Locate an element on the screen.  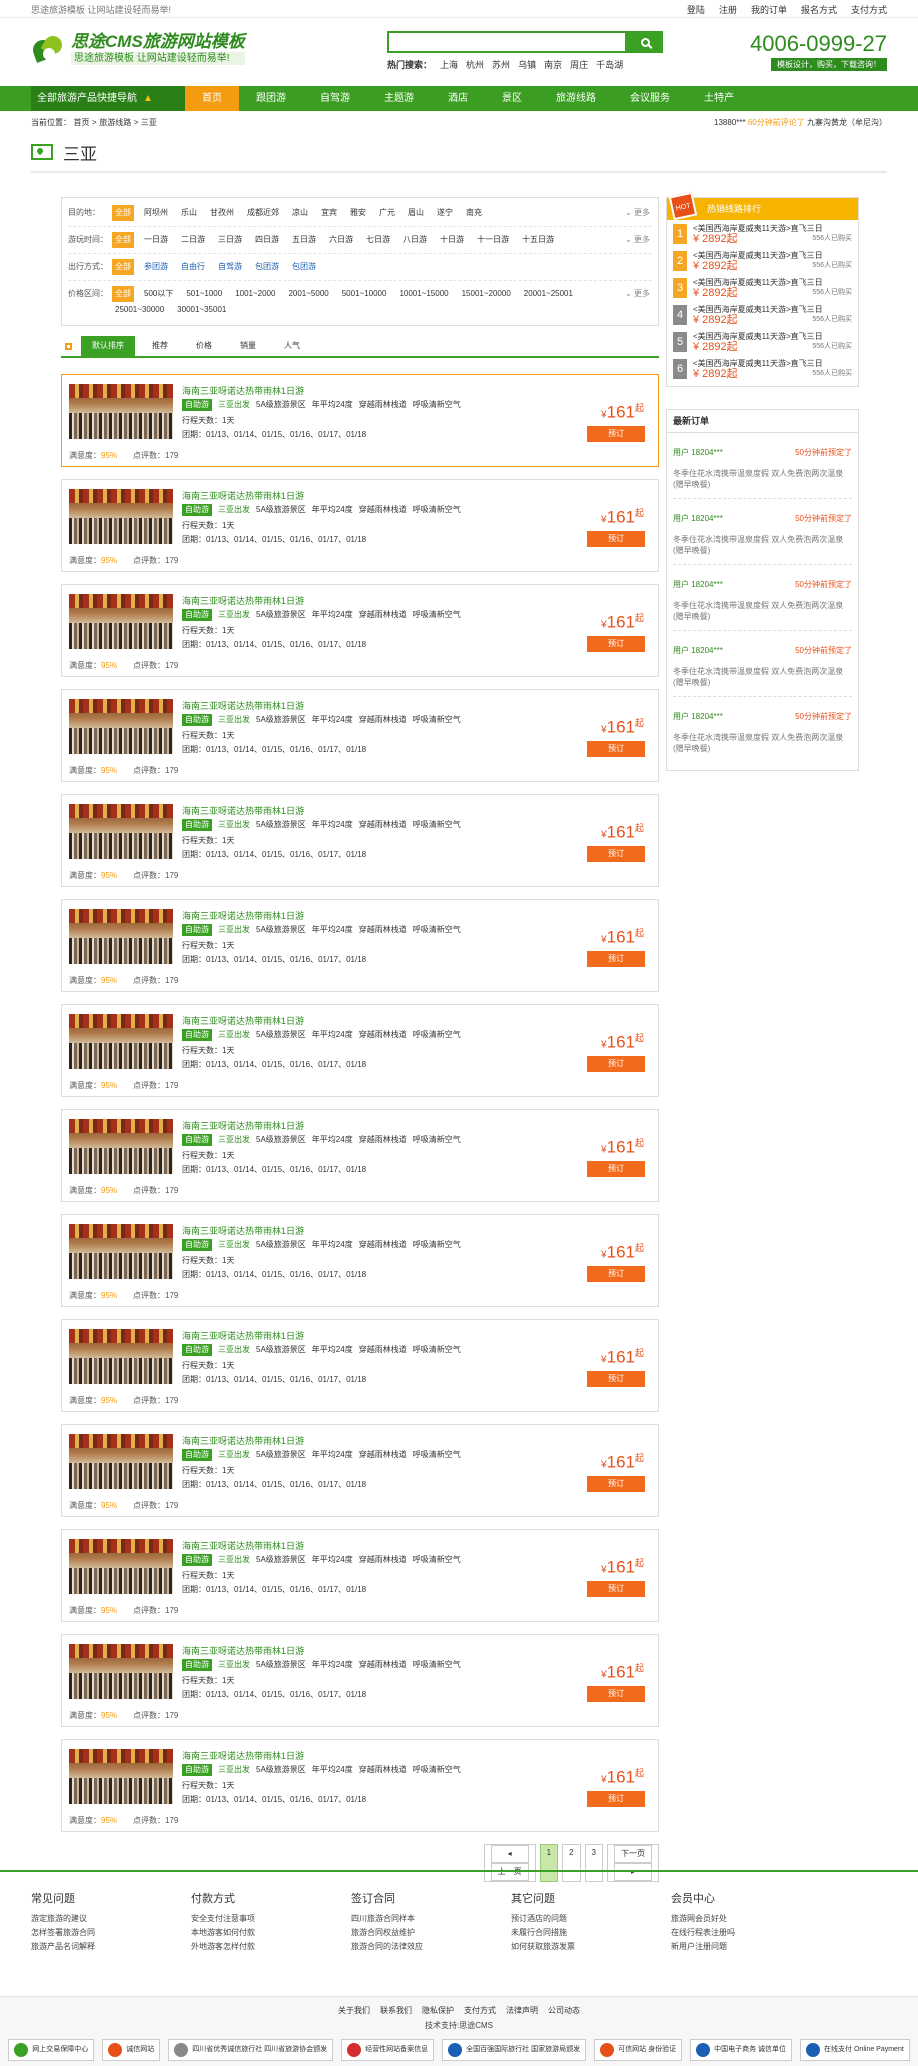
footer-bottom-link: 法律声明 is located at coordinates (522, 2010).